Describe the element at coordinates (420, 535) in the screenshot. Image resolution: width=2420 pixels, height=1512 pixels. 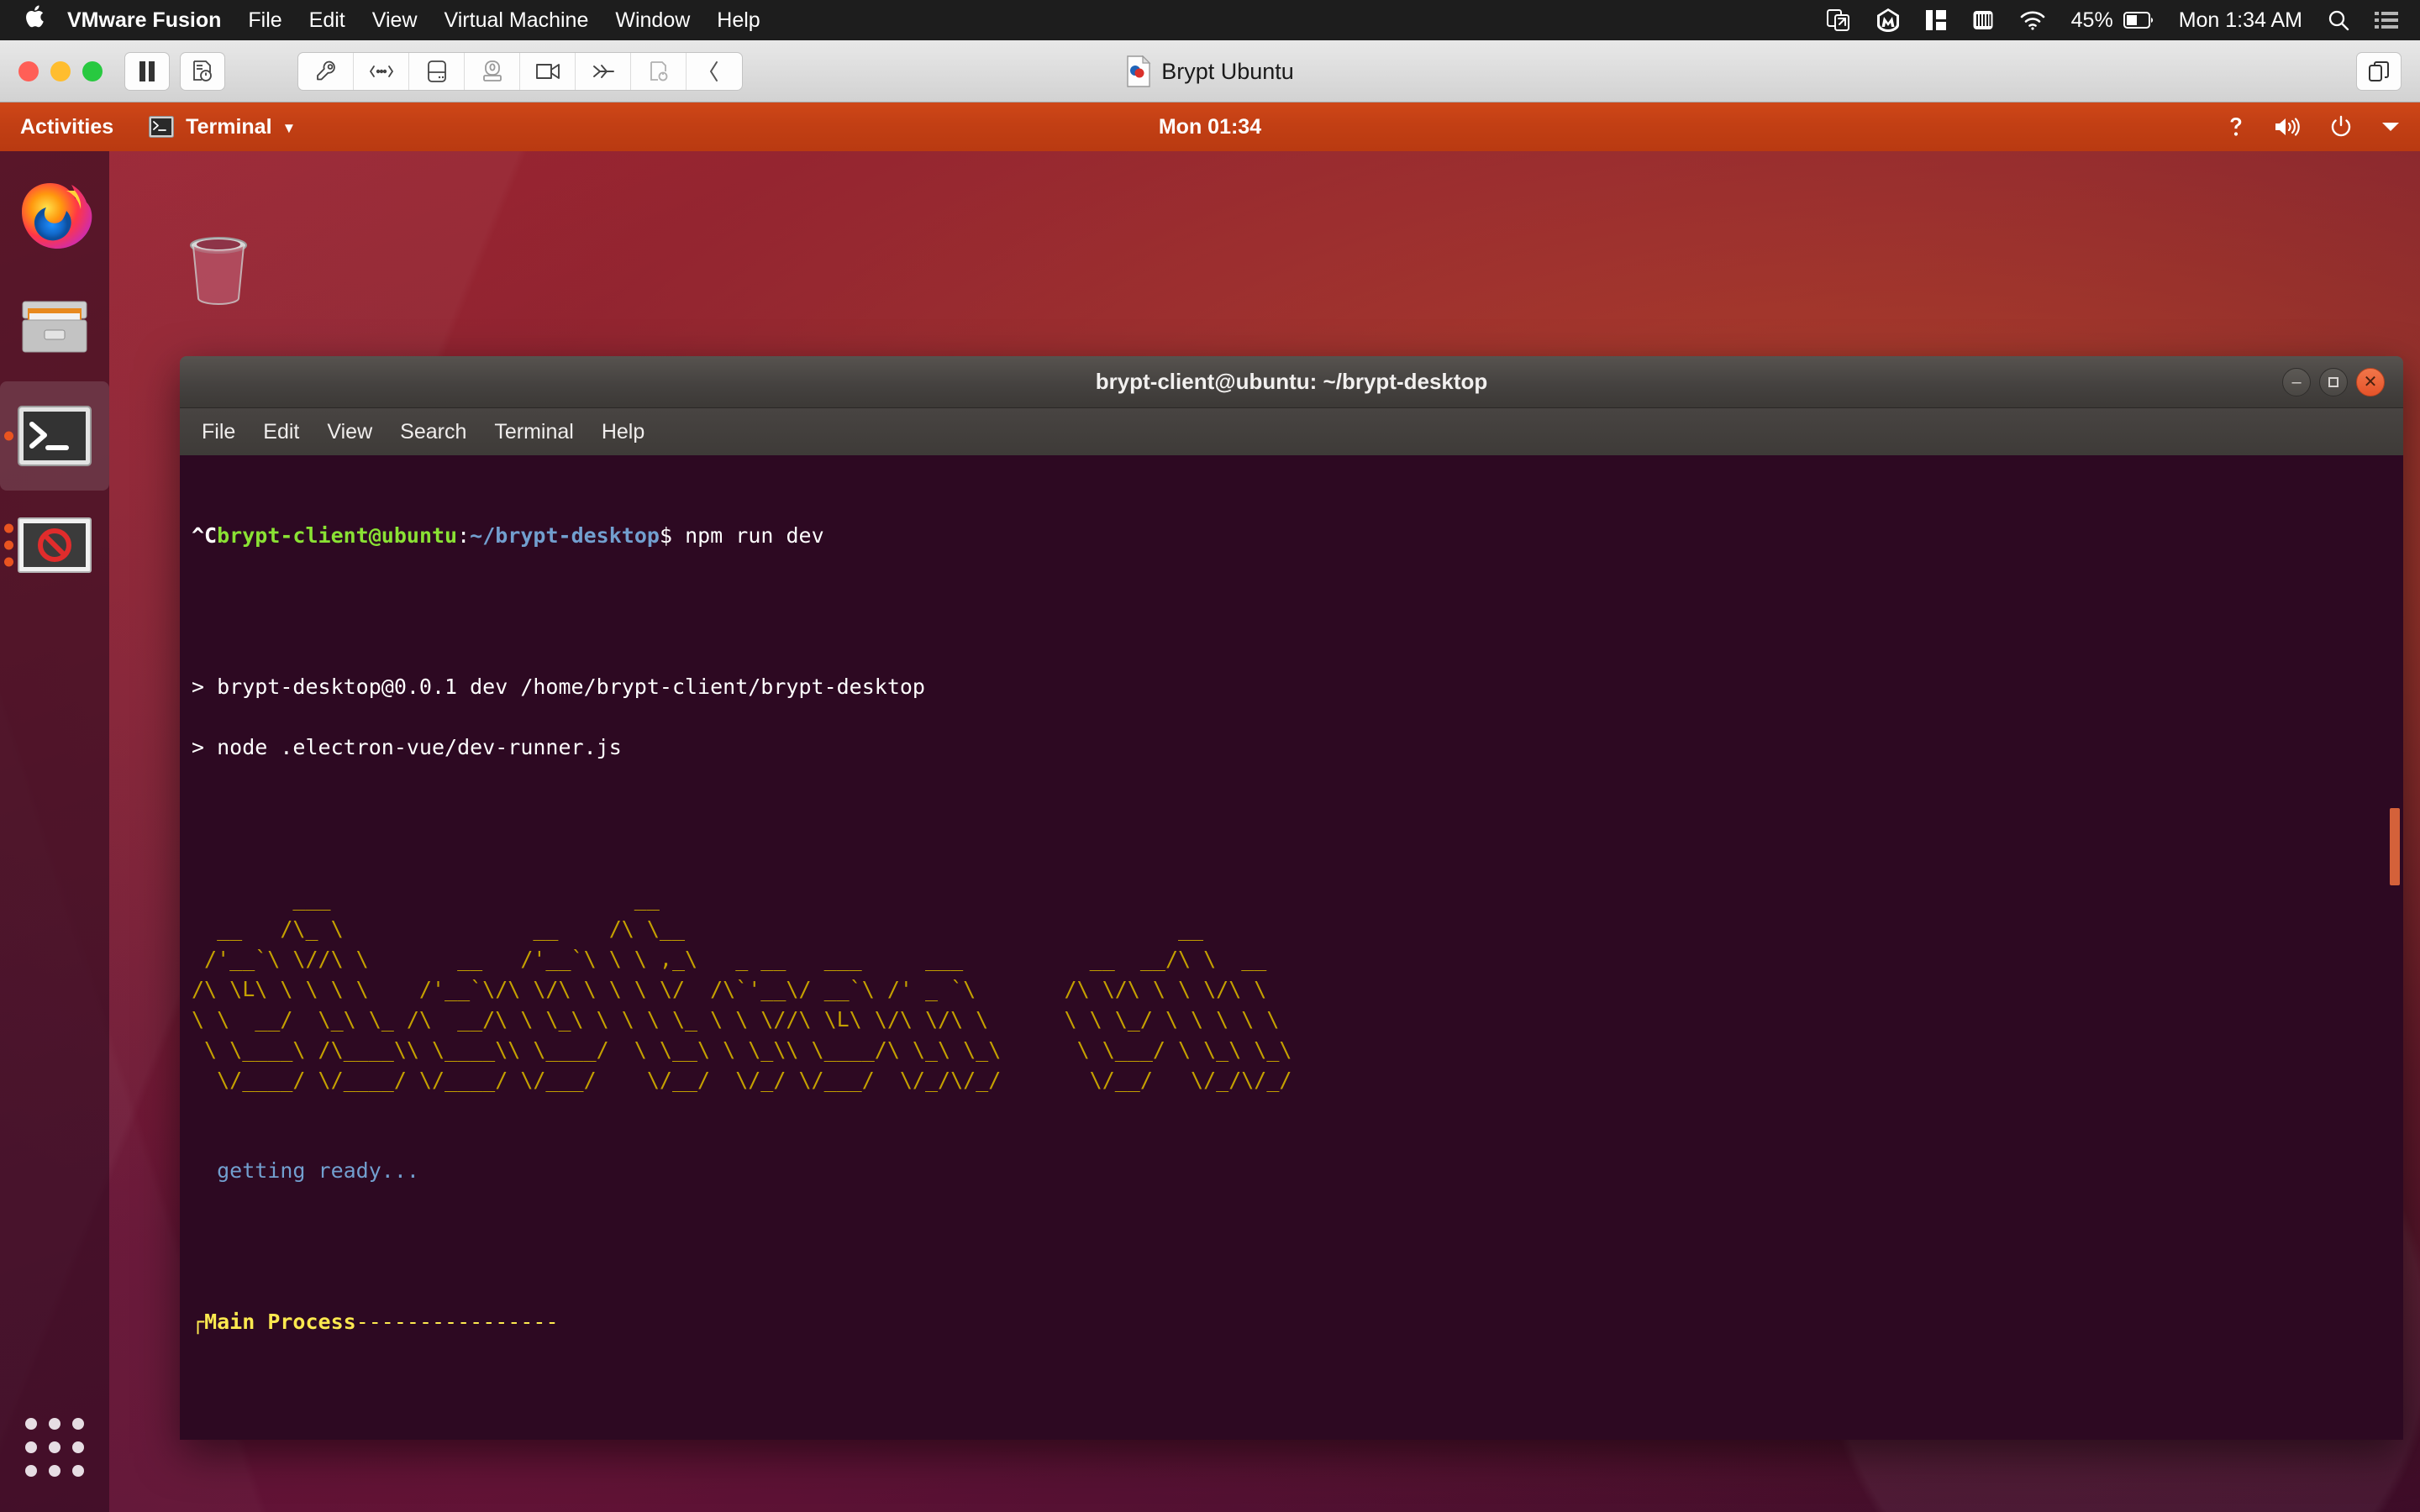
I see `prompt-host: ubuntu` at that location.